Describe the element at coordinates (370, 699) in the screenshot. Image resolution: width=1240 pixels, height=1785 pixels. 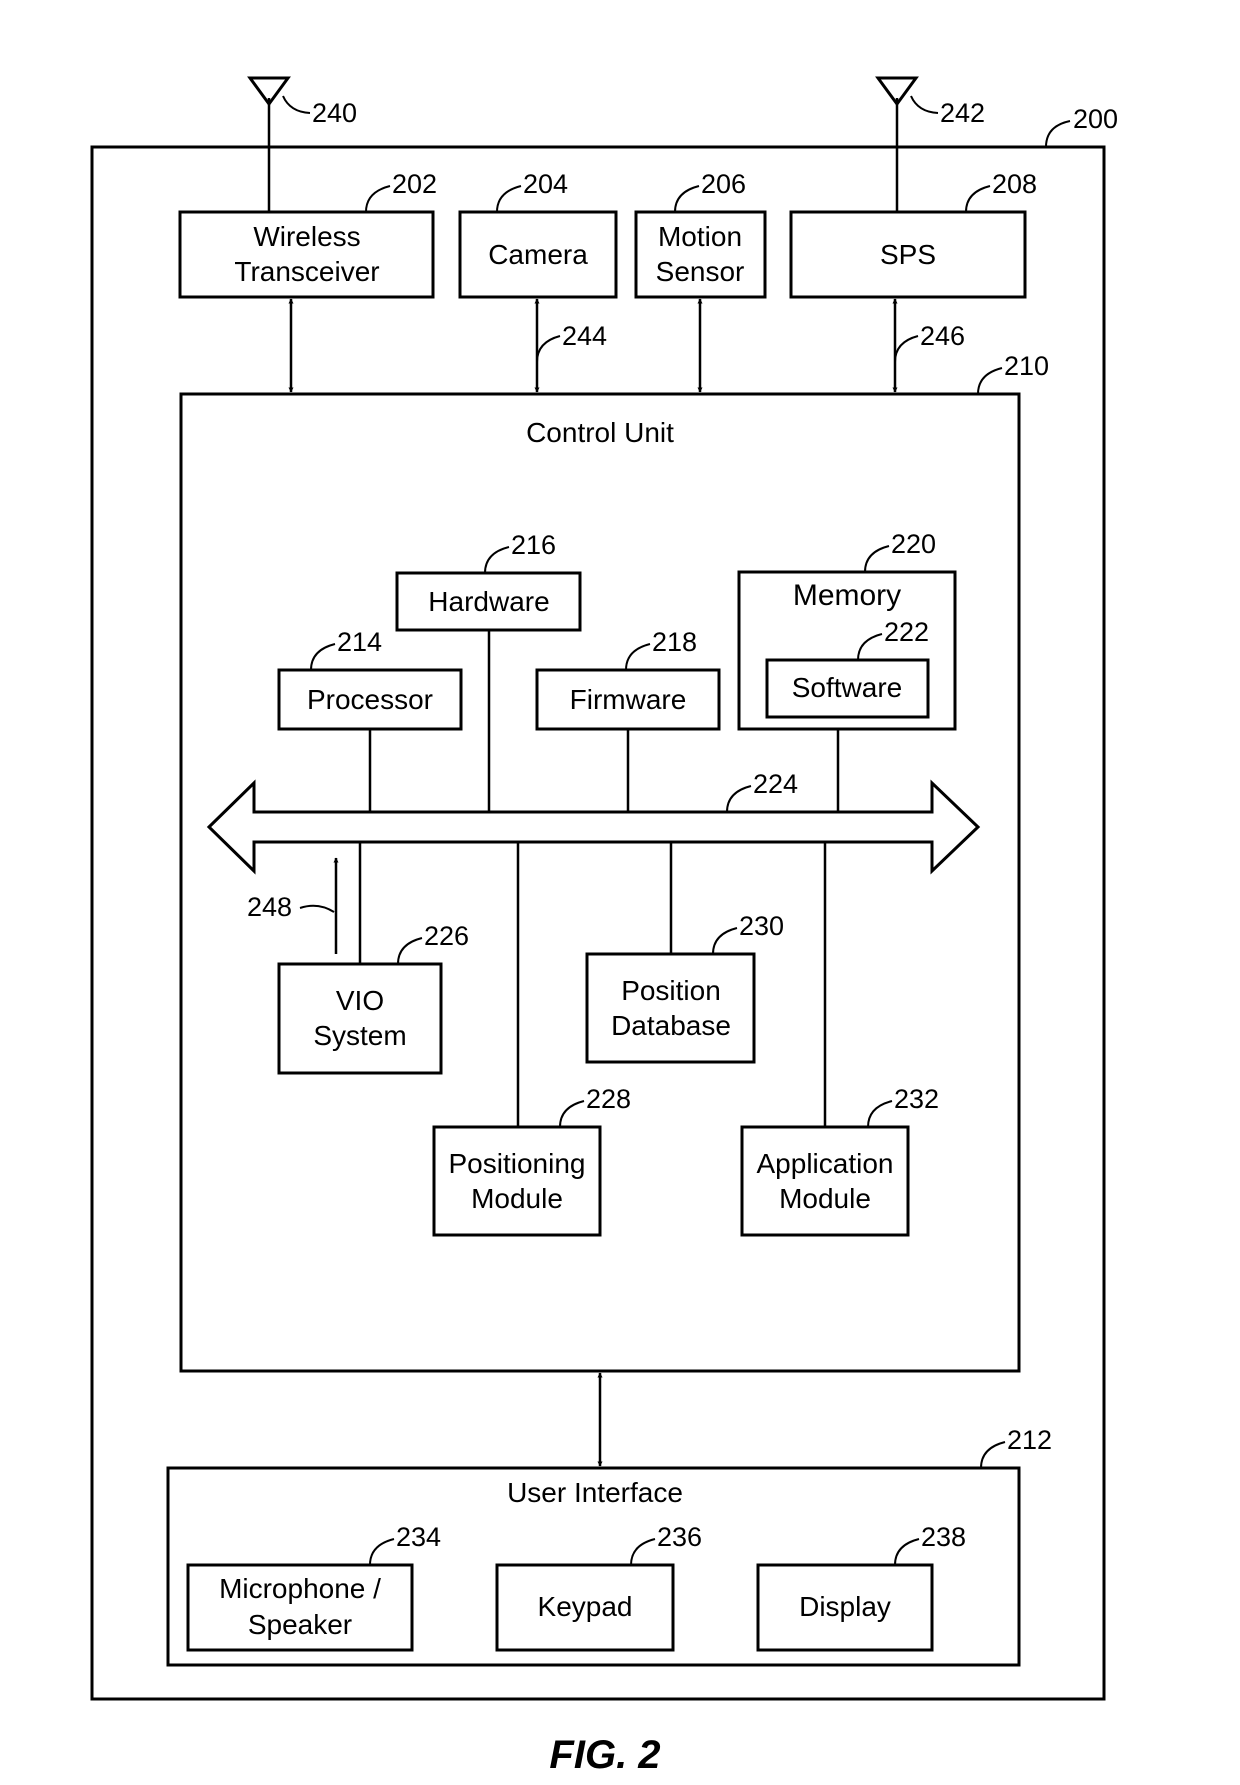
I see `processor-label: Processor` at that location.